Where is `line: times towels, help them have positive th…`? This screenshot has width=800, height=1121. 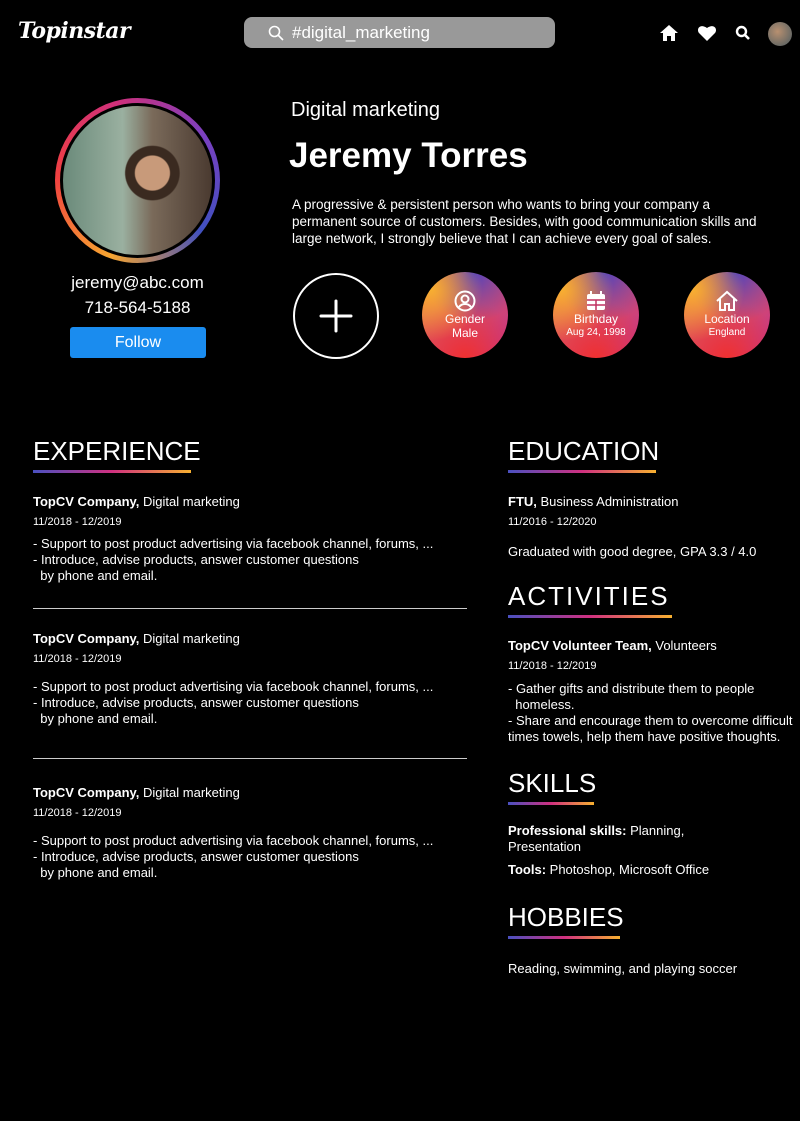
line: times towels, help them have positive th… is located at coordinates (644, 736).